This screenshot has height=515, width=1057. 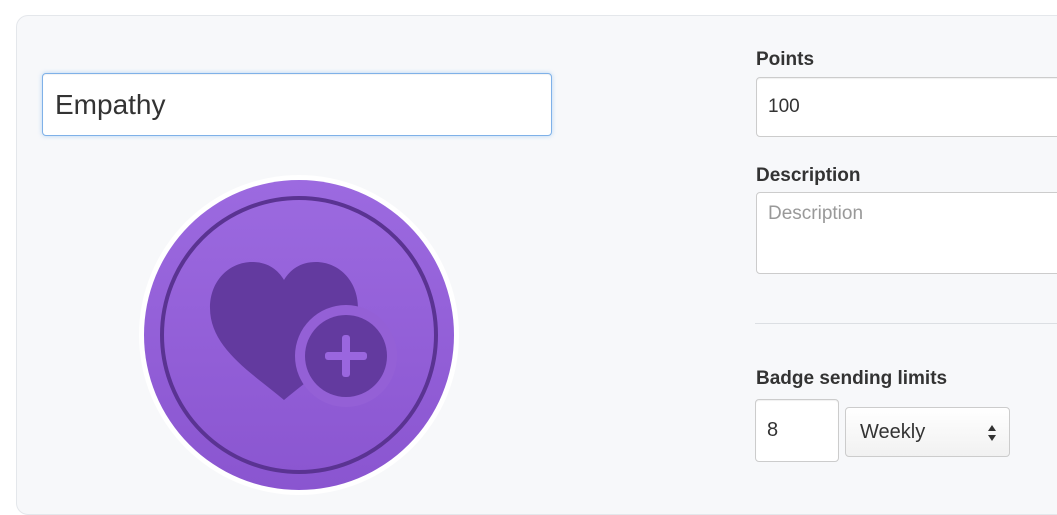 I want to click on select-arrows-icon, so click(x=992, y=433).